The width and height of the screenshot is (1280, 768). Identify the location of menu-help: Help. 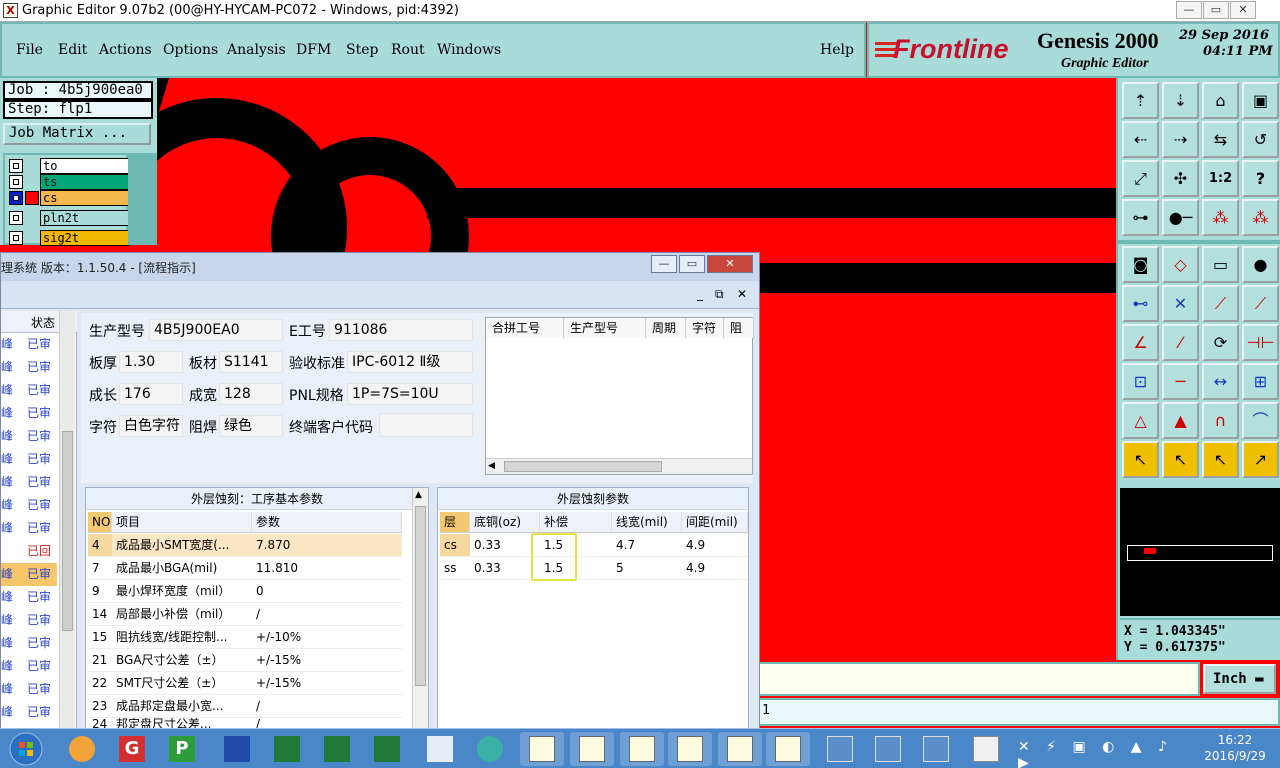
(837, 50).